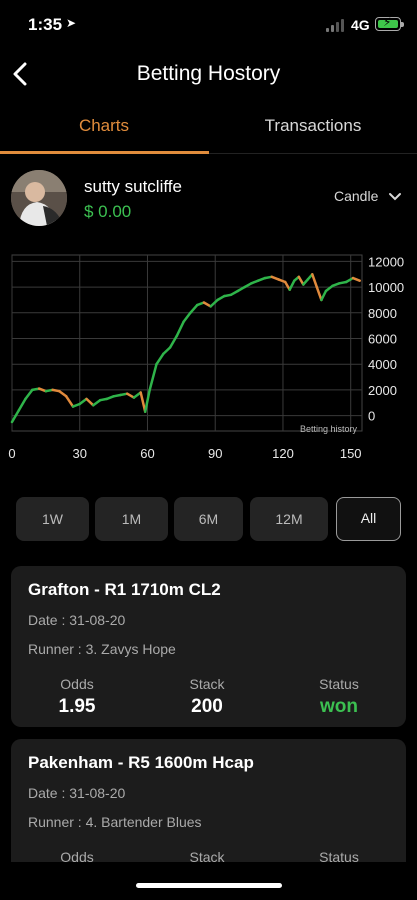 The height and width of the screenshot is (900, 417). I want to click on stack-label: Stack, so click(207, 684).